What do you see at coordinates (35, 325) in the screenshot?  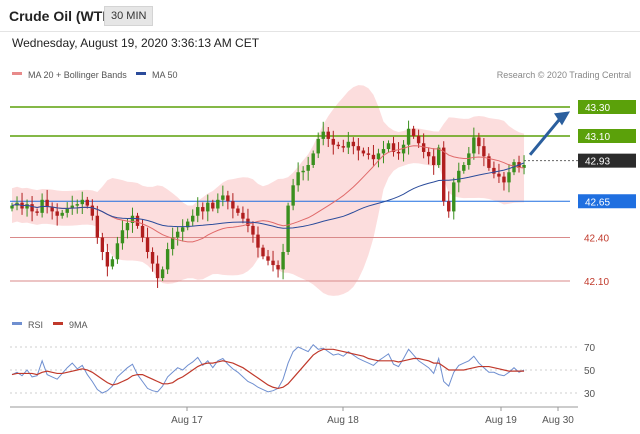 I see `rsi-legend-label: RSI` at bounding box center [35, 325].